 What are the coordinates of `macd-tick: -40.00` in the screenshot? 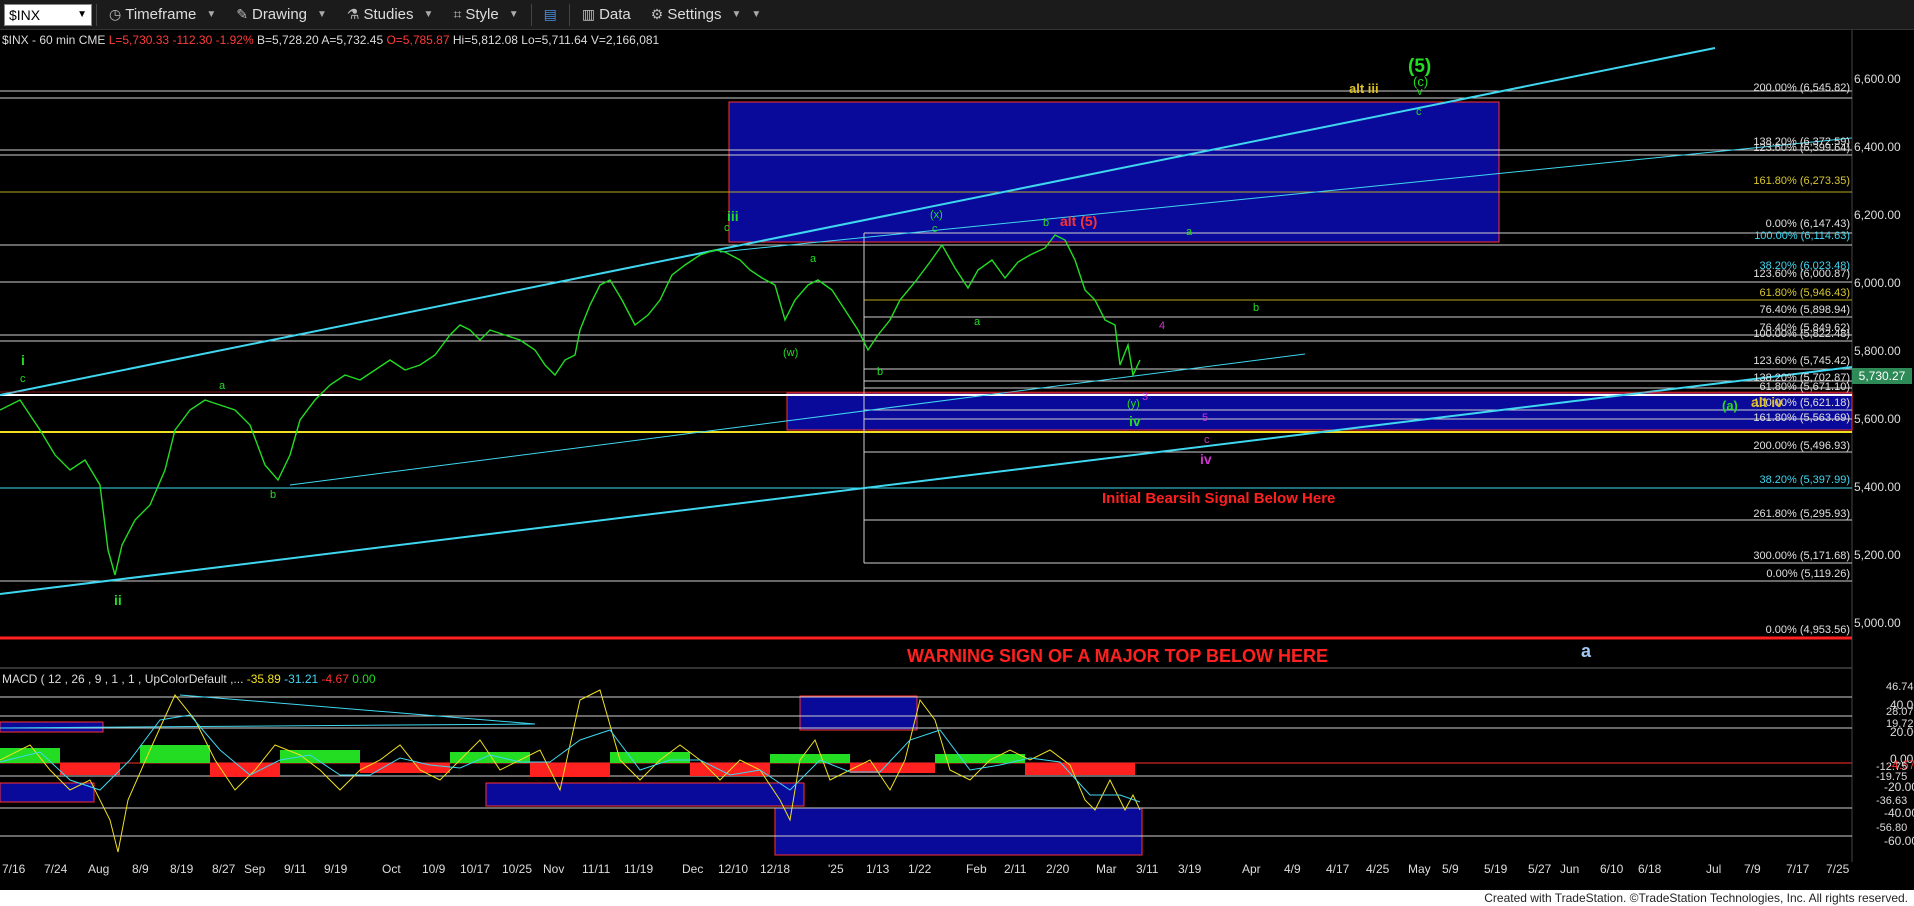 It's located at (1899, 813).